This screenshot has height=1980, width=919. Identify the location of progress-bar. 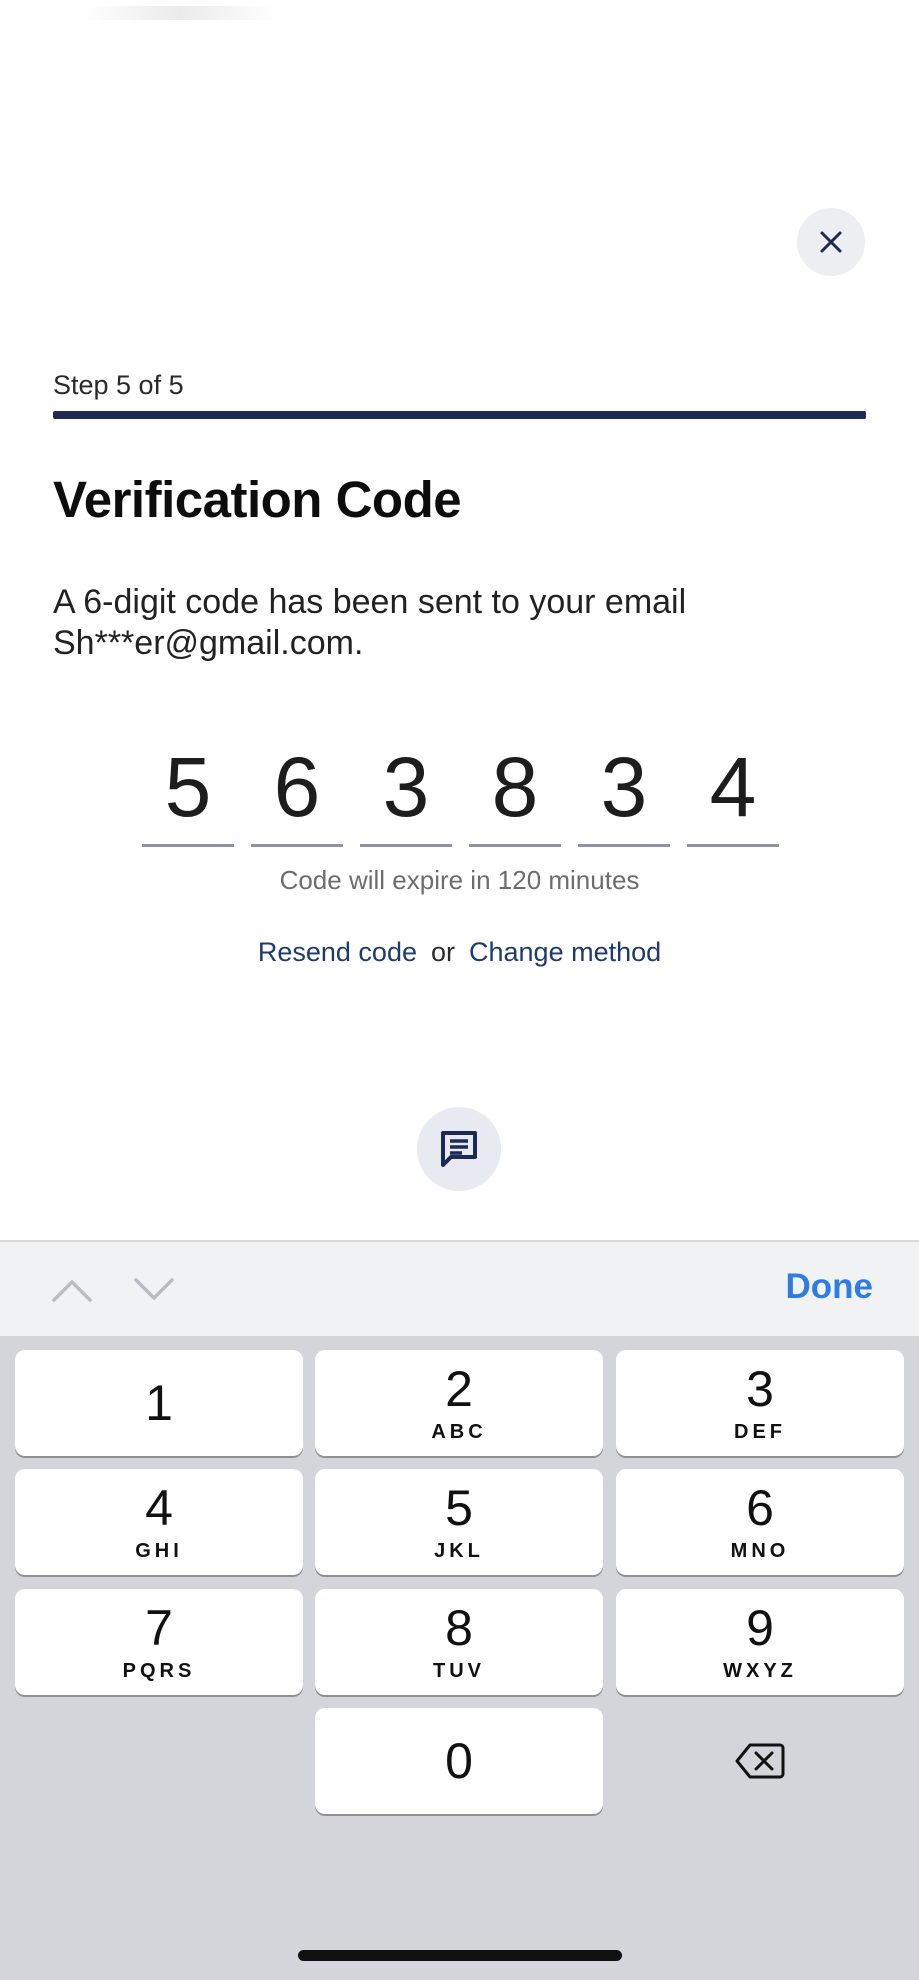
(459, 415).